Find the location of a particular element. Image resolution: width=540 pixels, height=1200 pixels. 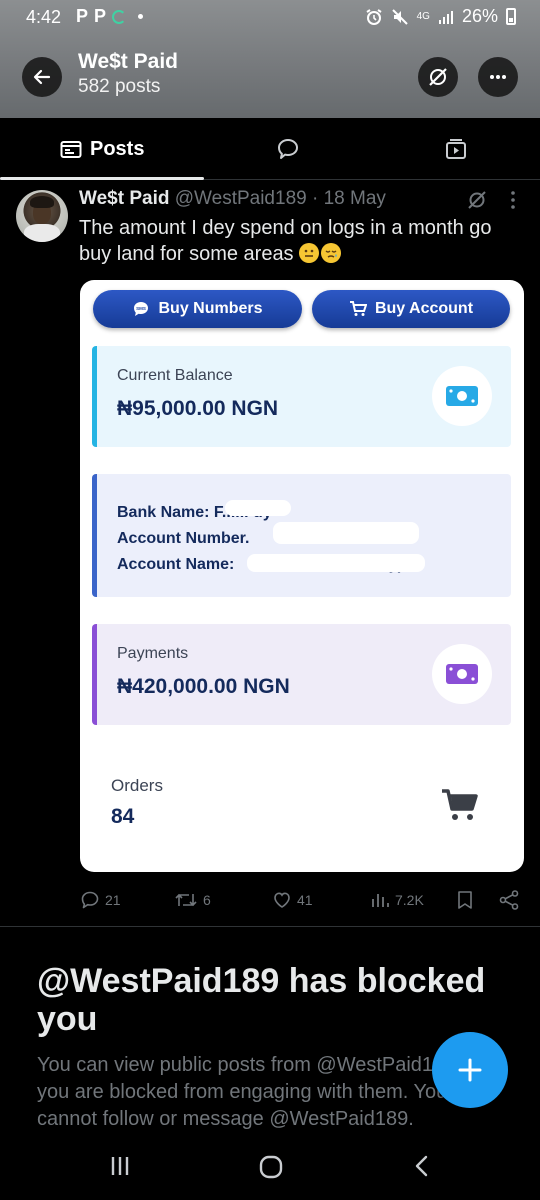

payments-panel: Payments ₦420,000.00 NGN is located at coordinates (301, 674).